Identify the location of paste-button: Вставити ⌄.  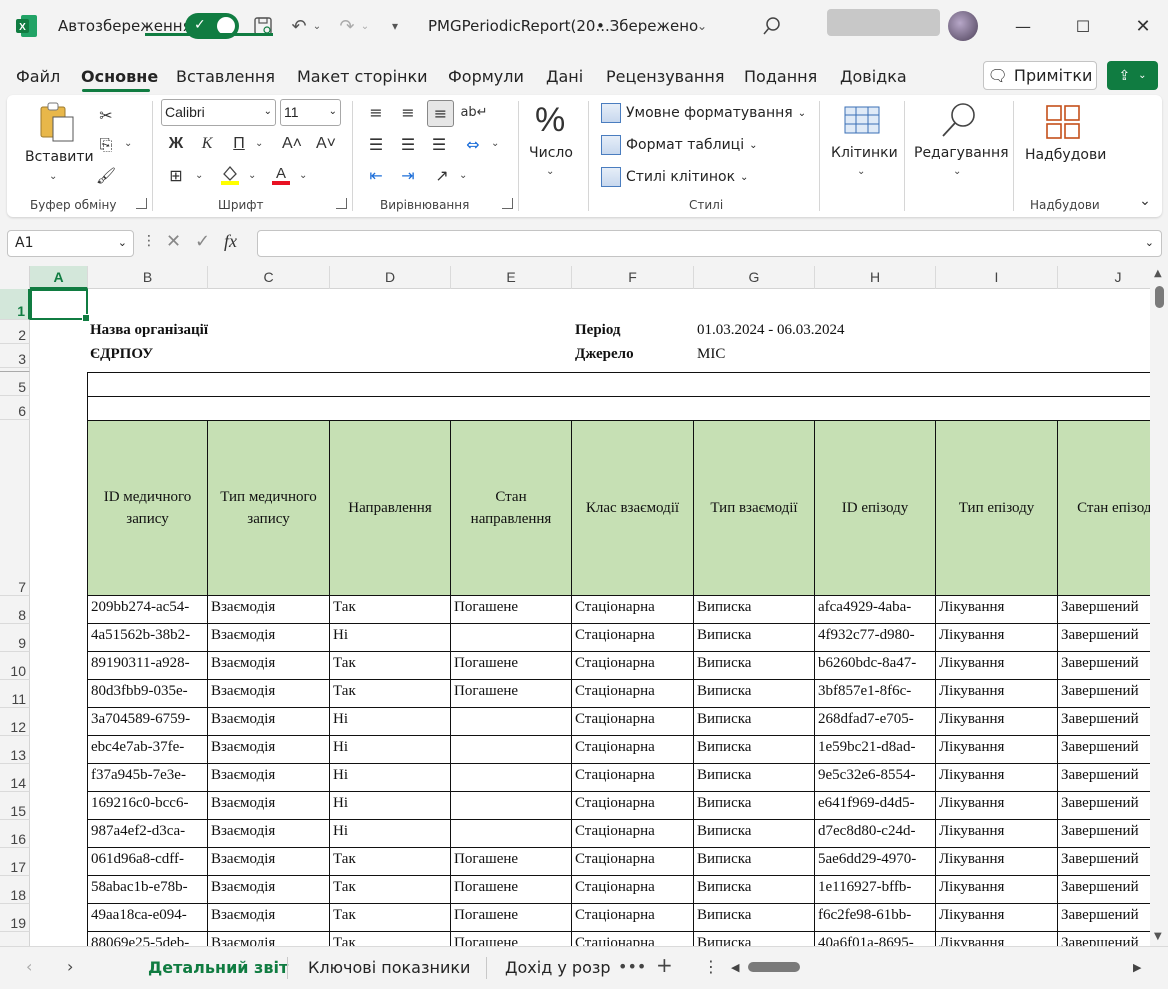
(59, 146).